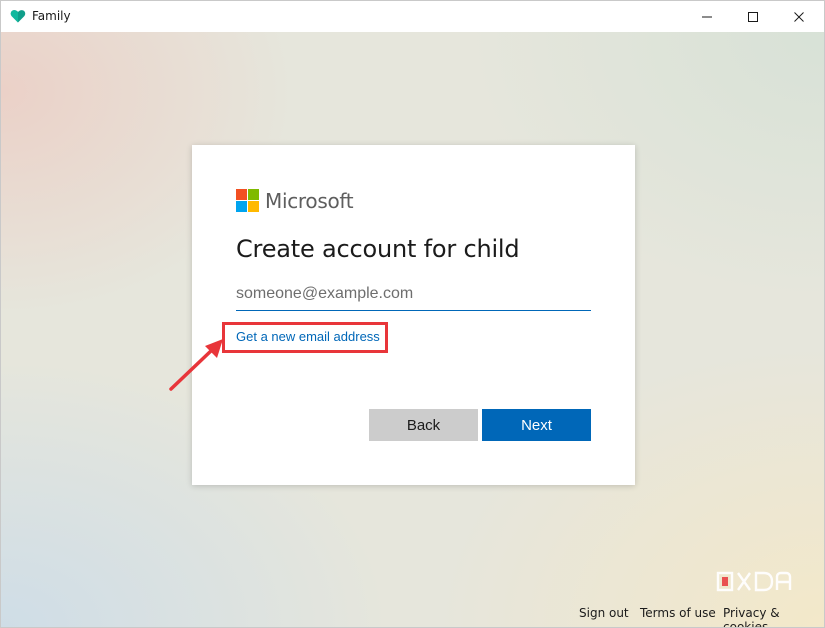 The image size is (825, 628). I want to click on minimize-button, so click(707, 16).